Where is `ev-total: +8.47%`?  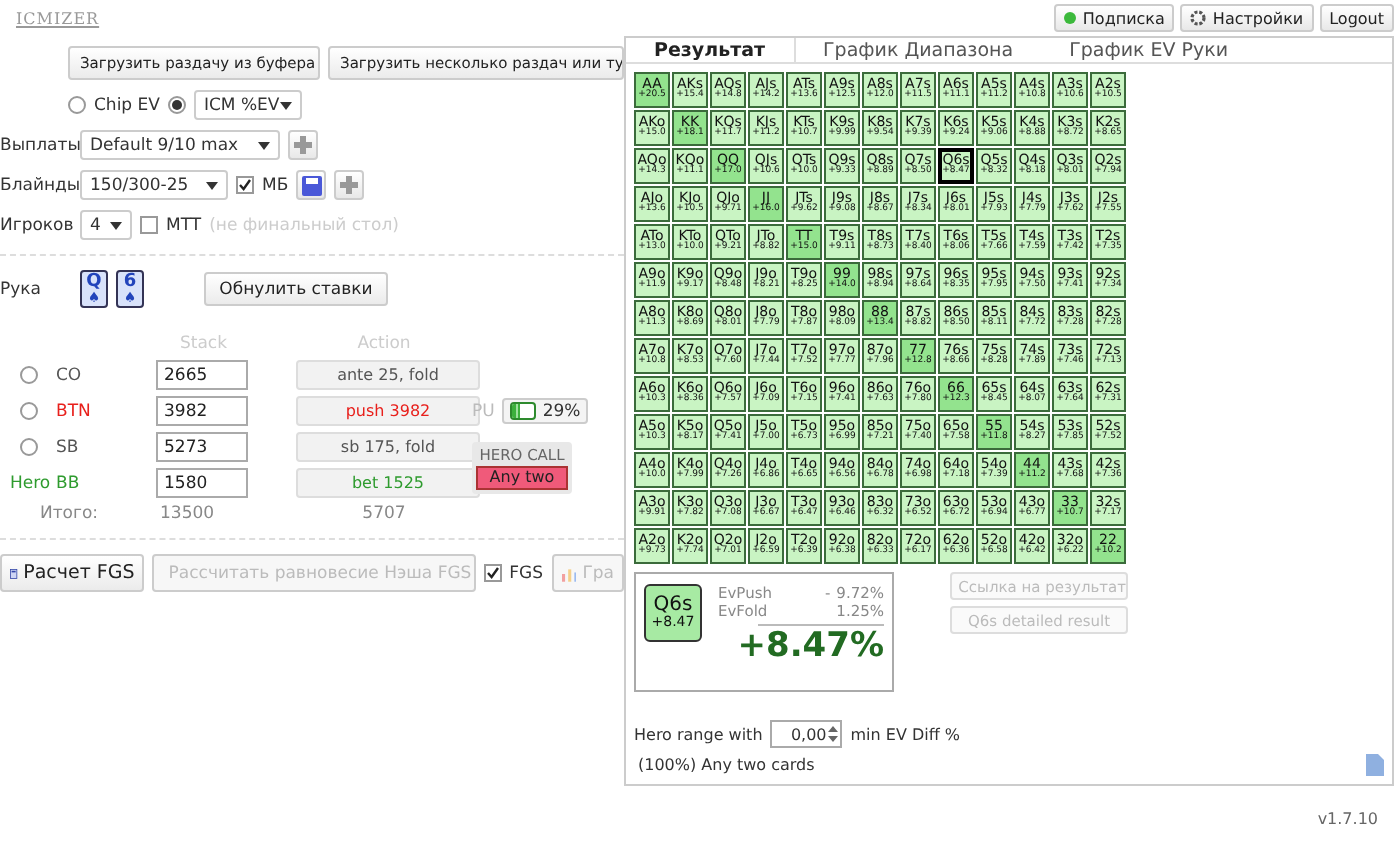
ev-total: +8.47% is located at coordinates (810, 646).